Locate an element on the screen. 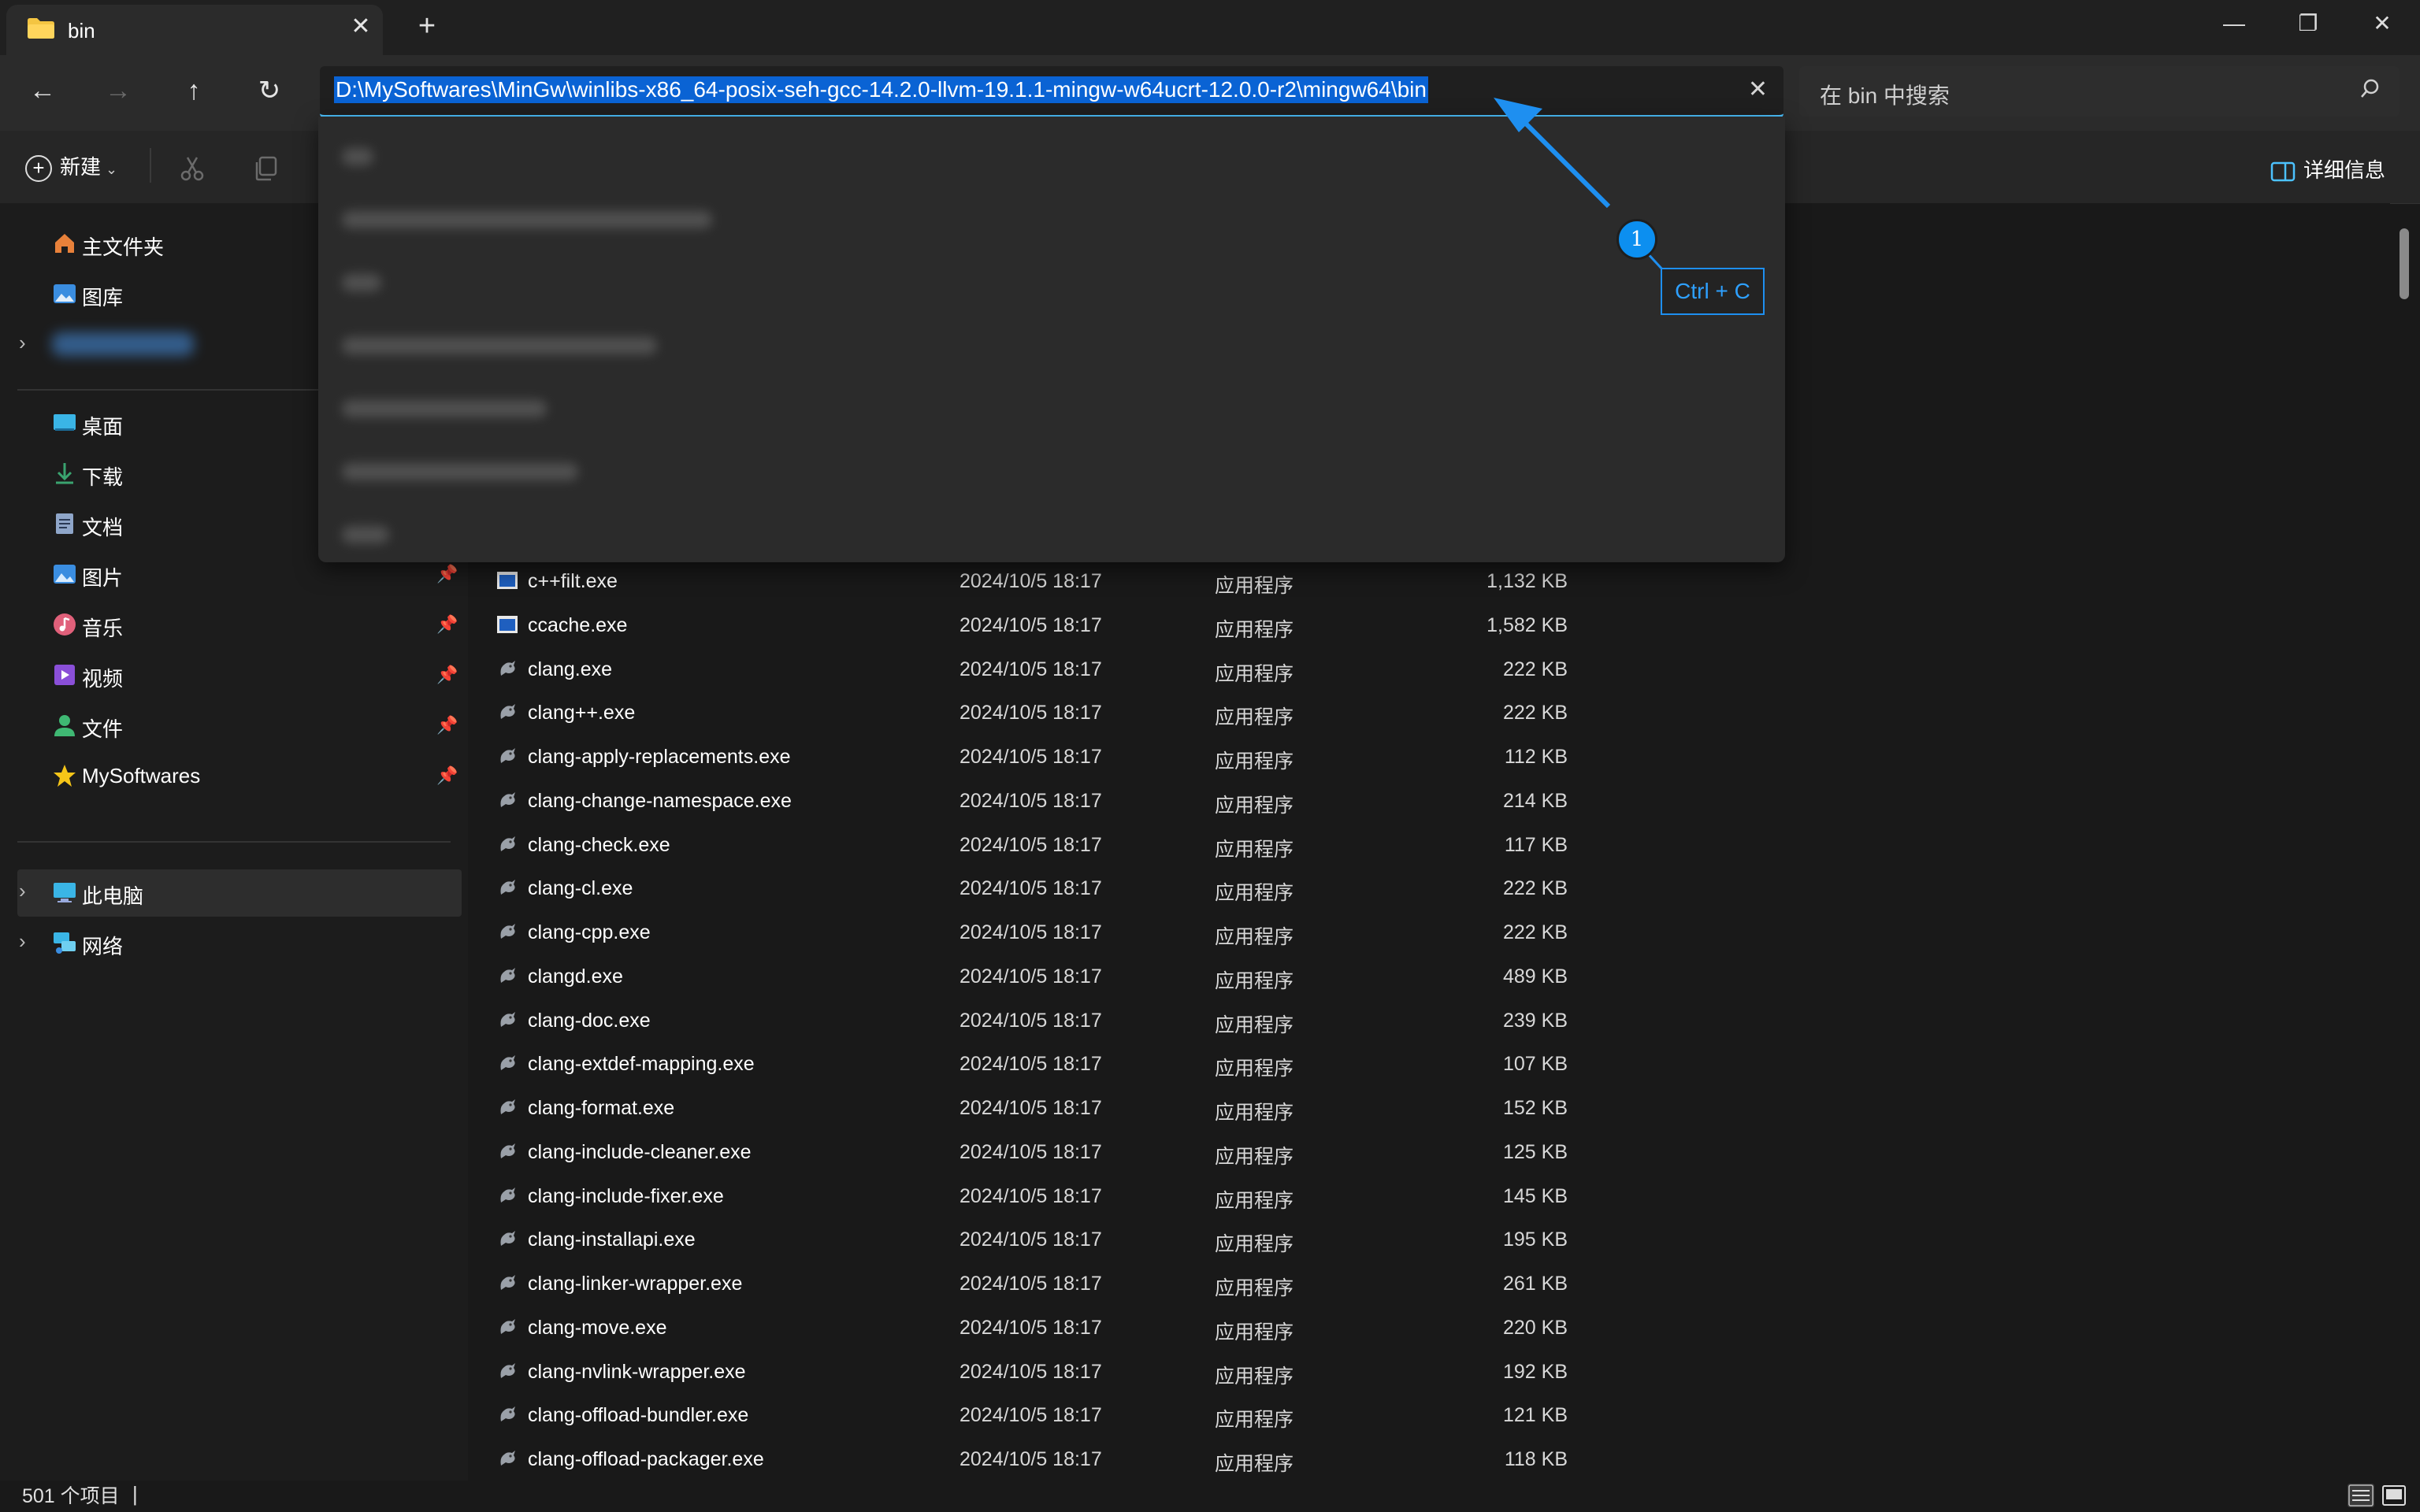 This screenshot has width=2420, height=1512. app-window-icon is located at coordinates (507, 580).